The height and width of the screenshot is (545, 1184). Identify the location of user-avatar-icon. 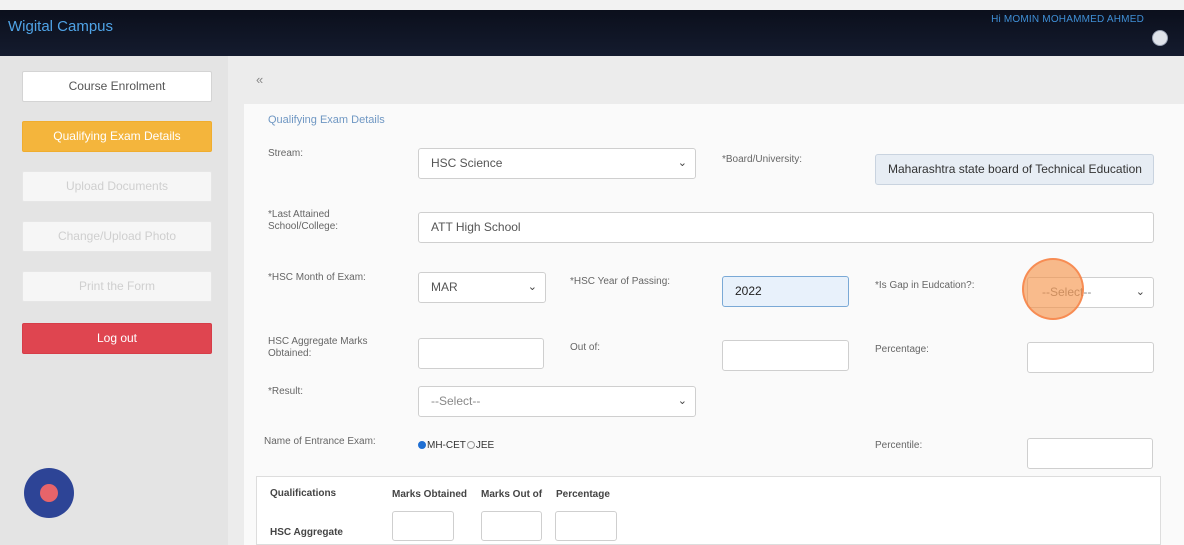
(1160, 38).